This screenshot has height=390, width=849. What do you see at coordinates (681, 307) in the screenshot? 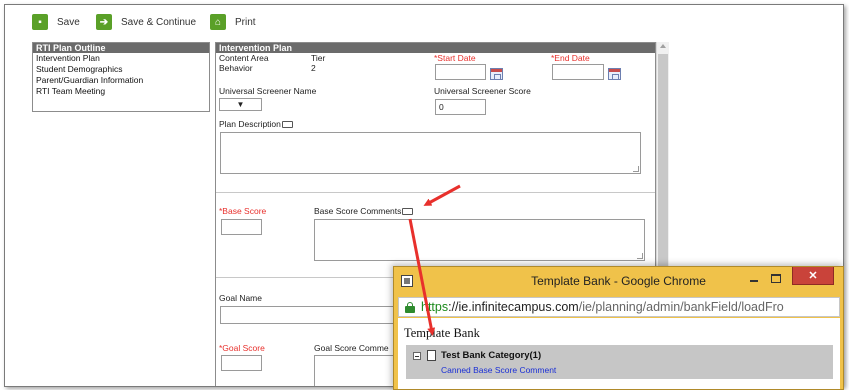
I see `url-path: /ie/planning/admin/bankField/loadFro` at bounding box center [681, 307].